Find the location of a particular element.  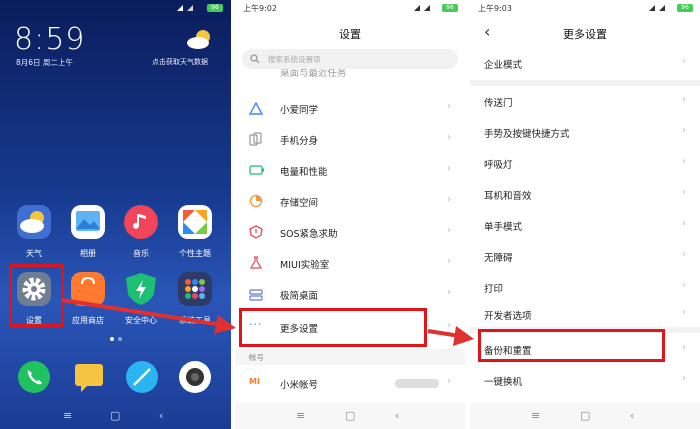

arrow-to-backup-reset is located at coordinates (450, 336).